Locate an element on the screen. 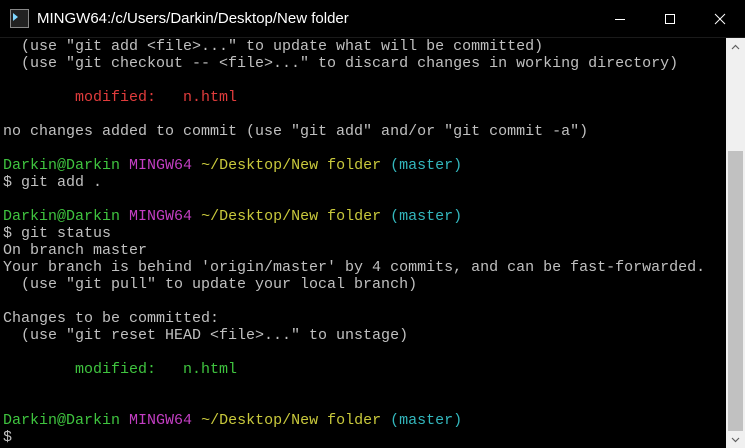 The height and width of the screenshot is (448, 745). scrollbar-thumb is located at coordinates (735, 291).